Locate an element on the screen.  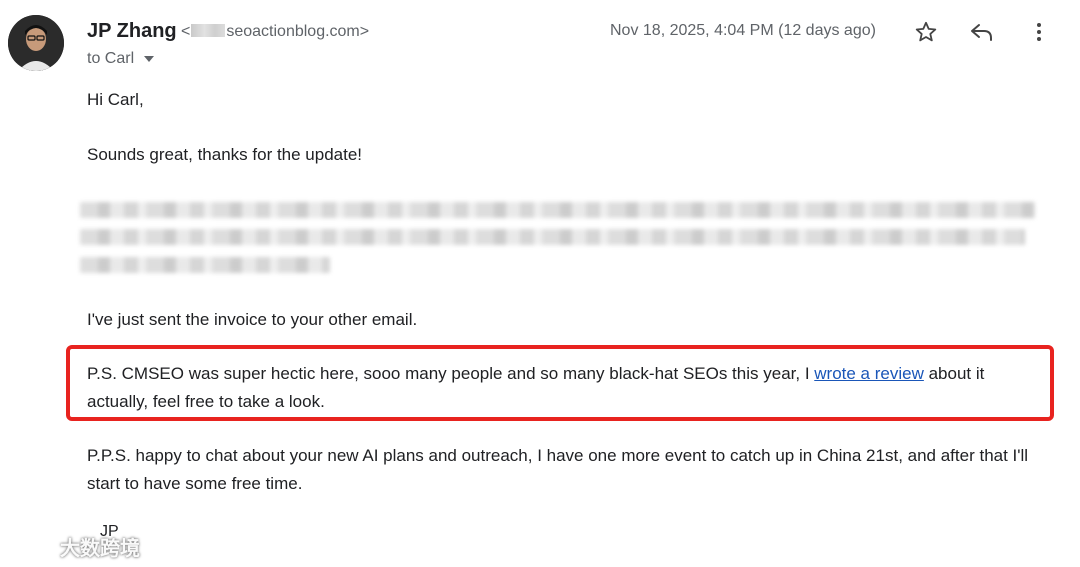
sender-email: < seoactionblog.com> is located at coordinates (275, 32).